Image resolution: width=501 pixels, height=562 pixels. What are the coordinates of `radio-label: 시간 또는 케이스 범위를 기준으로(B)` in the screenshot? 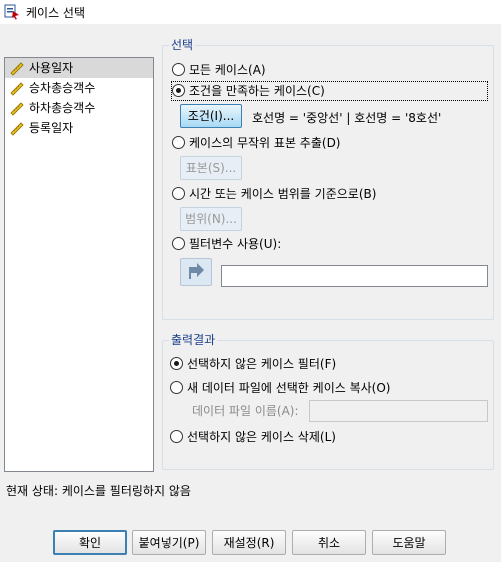 It's located at (283, 194).